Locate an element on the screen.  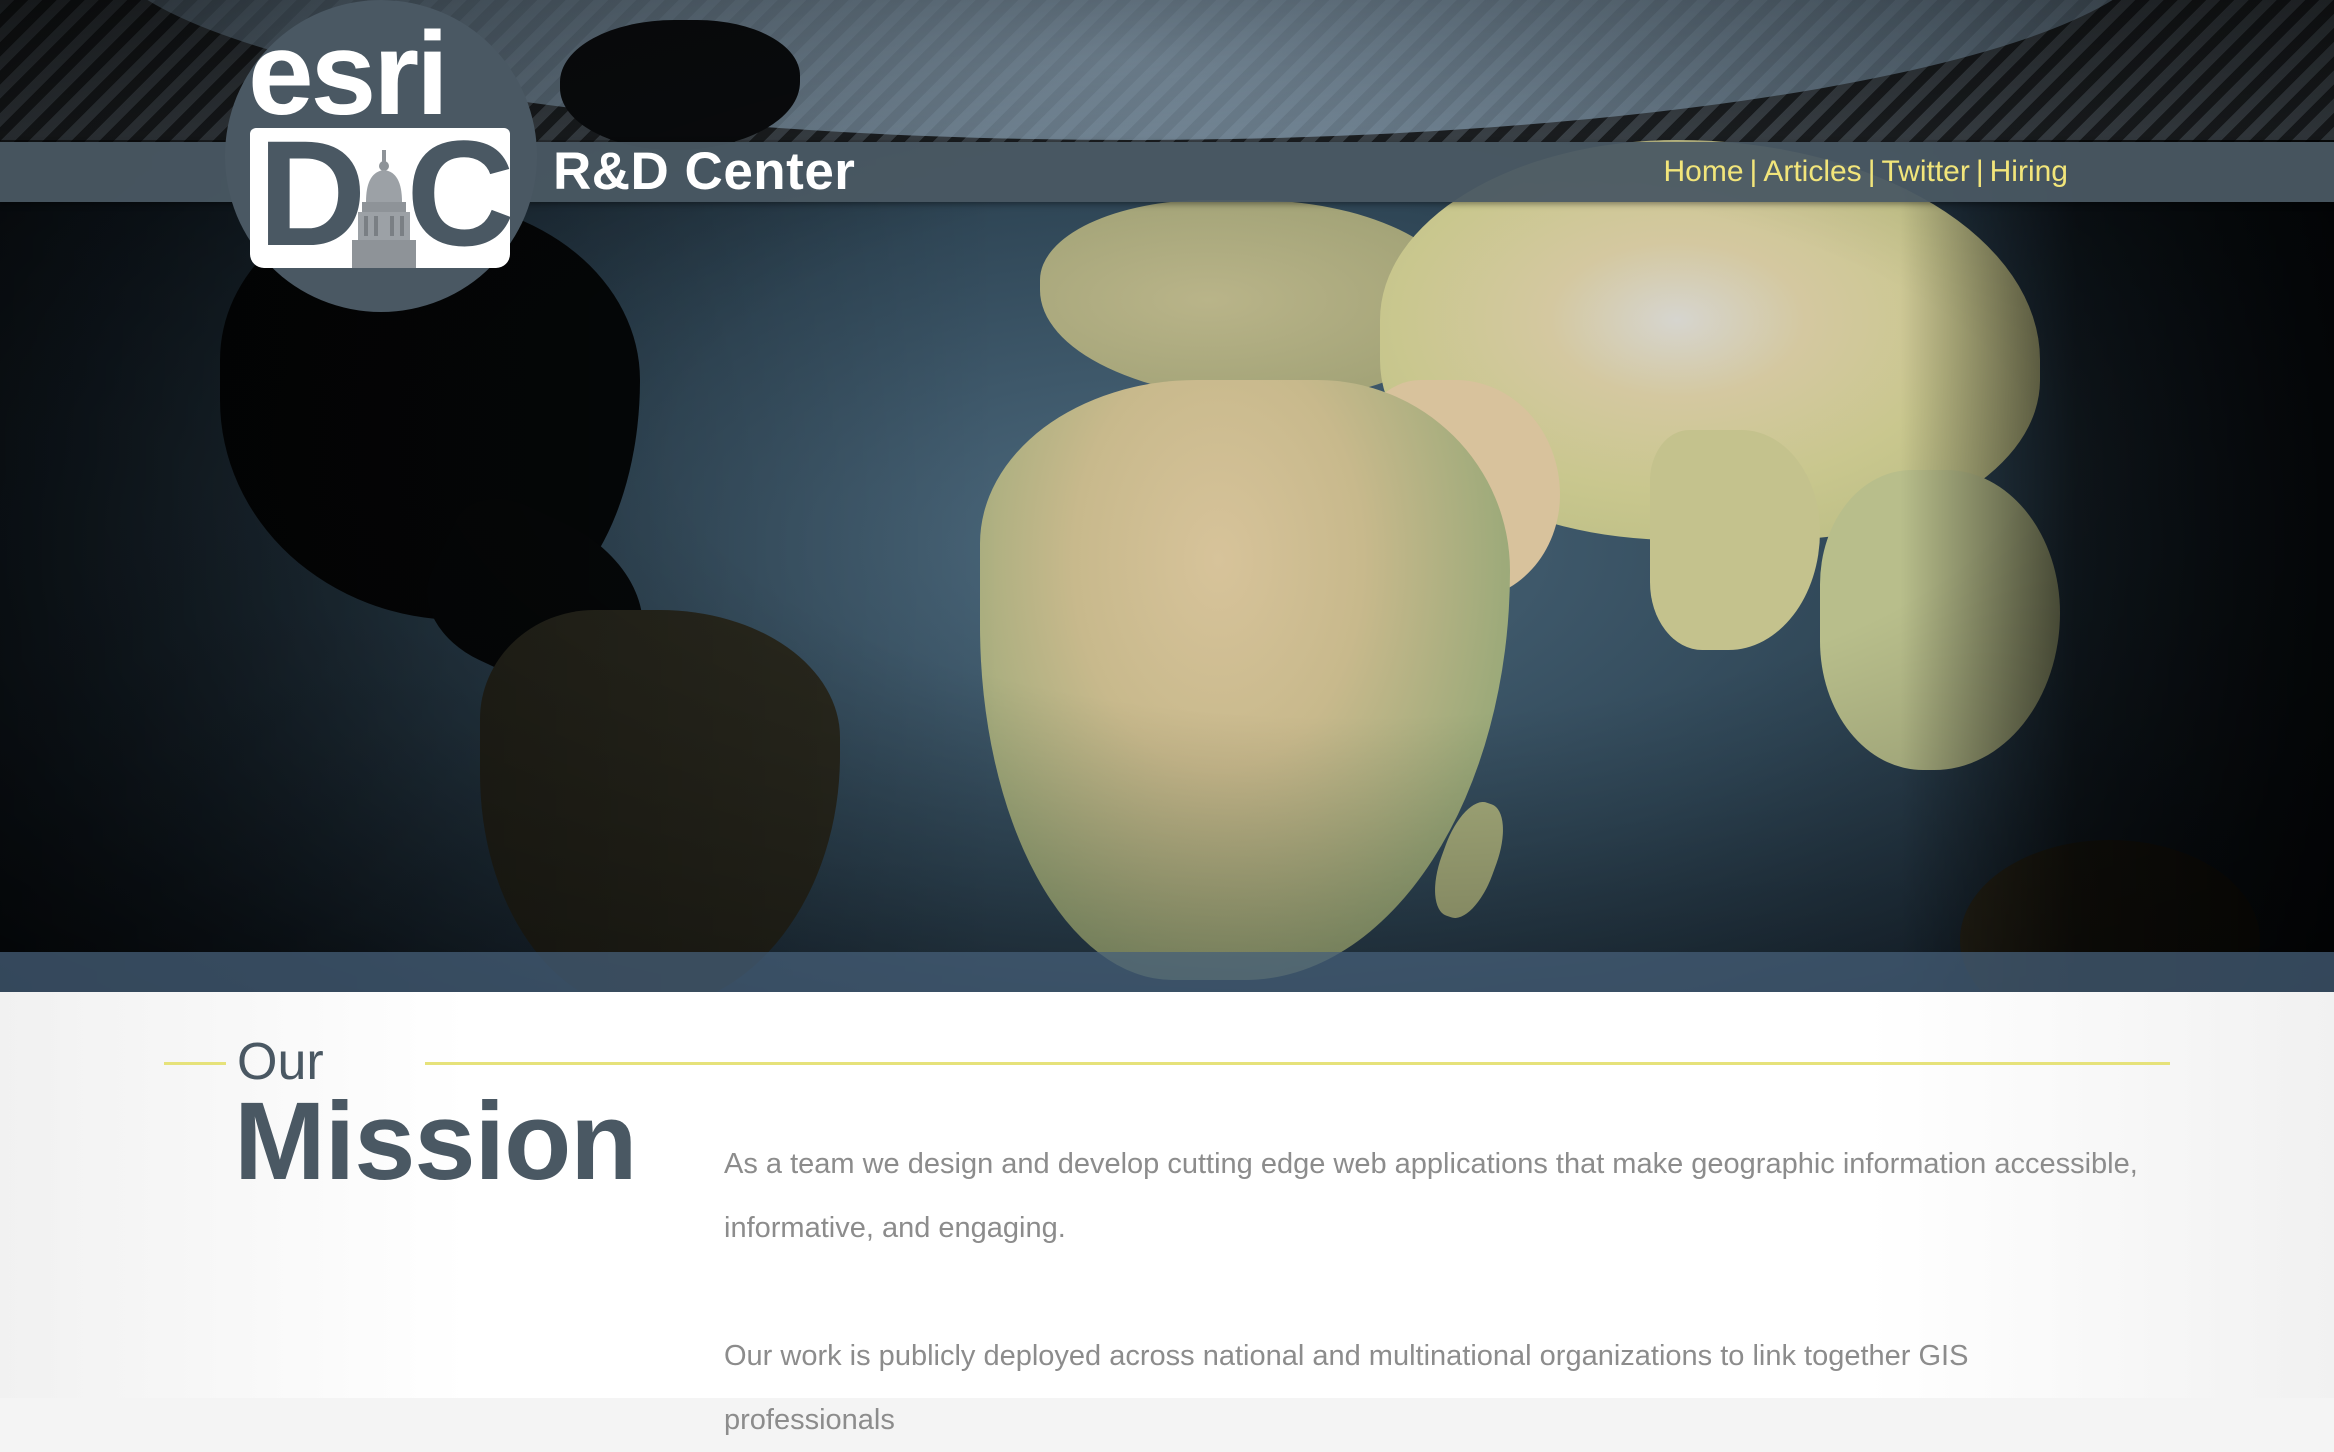
accent-rule-right is located at coordinates (1297, 1063).